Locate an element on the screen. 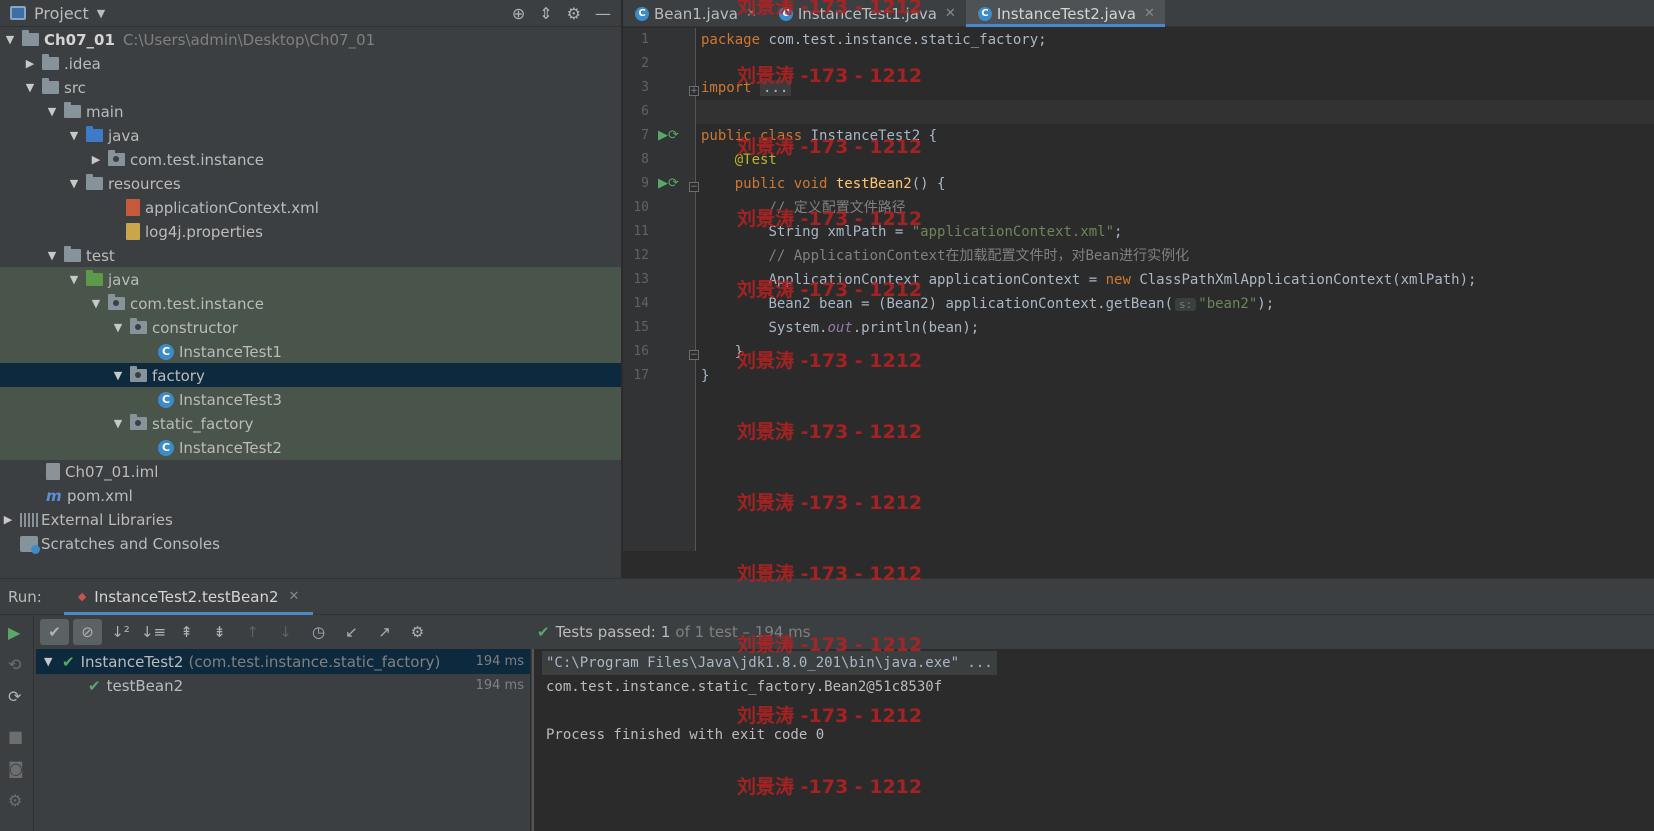 Image resolution: width=1654 pixels, height=831 pixels. next-test-icon: ↓ is located at coordinates (285, 632).